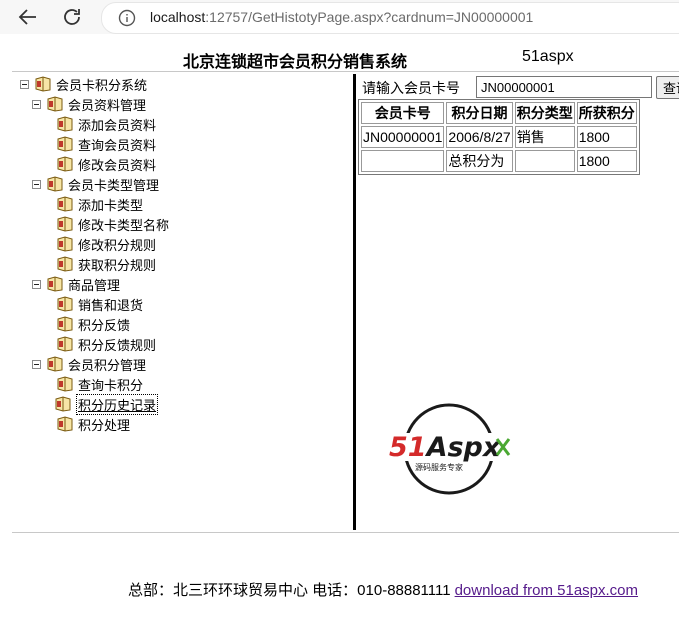  I want to click on tree-group: 商品管理, so click(76, 284).